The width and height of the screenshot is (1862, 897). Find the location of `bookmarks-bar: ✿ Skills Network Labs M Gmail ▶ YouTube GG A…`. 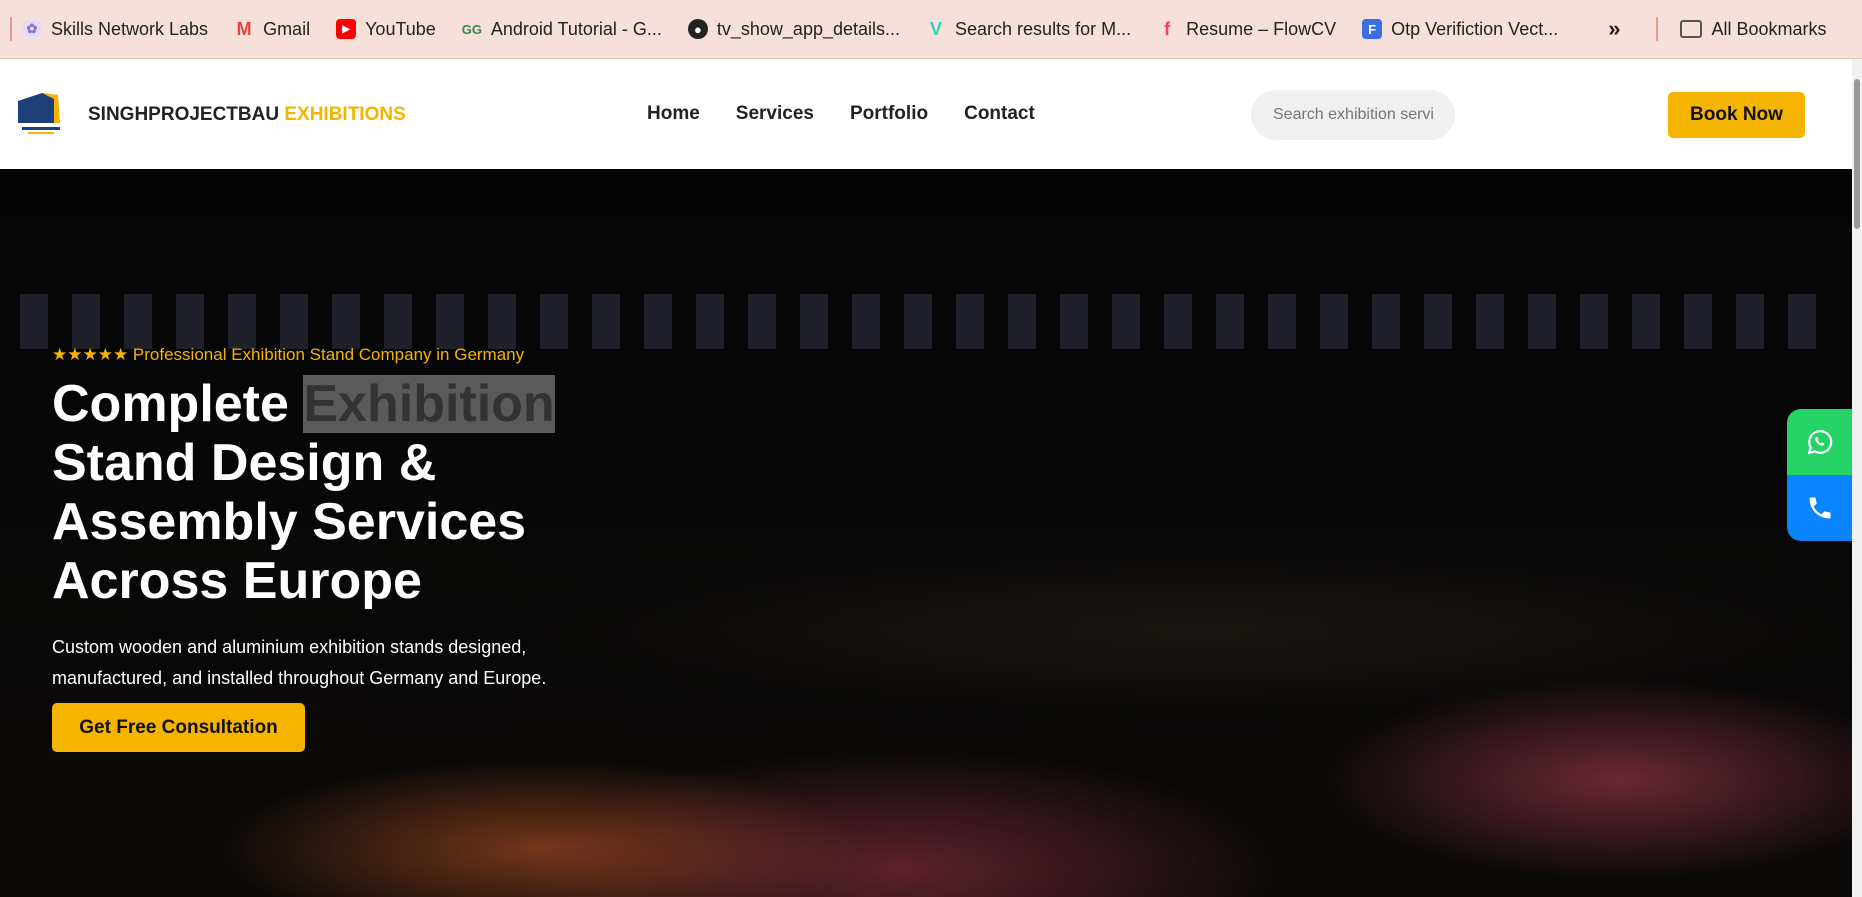

bookmarks-bar: ✿ Skills Network Labs M Gmail ▶ YouTube GG A… is located at coordinates (931, 29).